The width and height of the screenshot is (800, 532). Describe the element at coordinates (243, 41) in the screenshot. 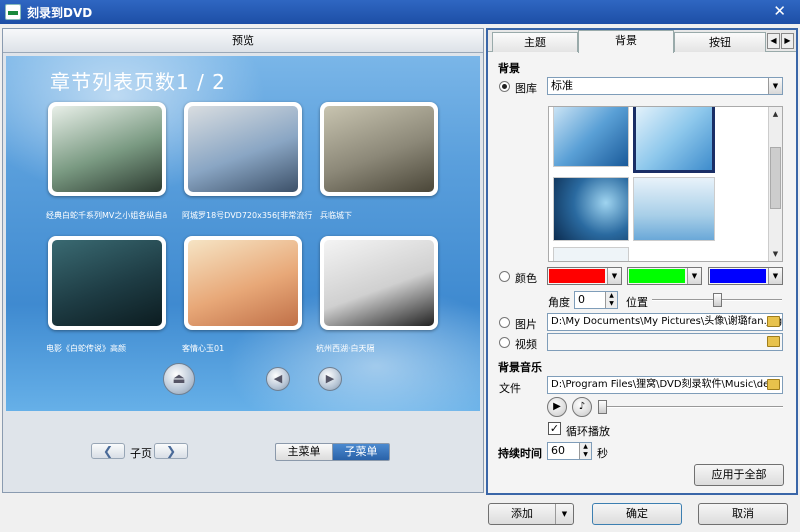

I see `preview-header: 预览` at that location.